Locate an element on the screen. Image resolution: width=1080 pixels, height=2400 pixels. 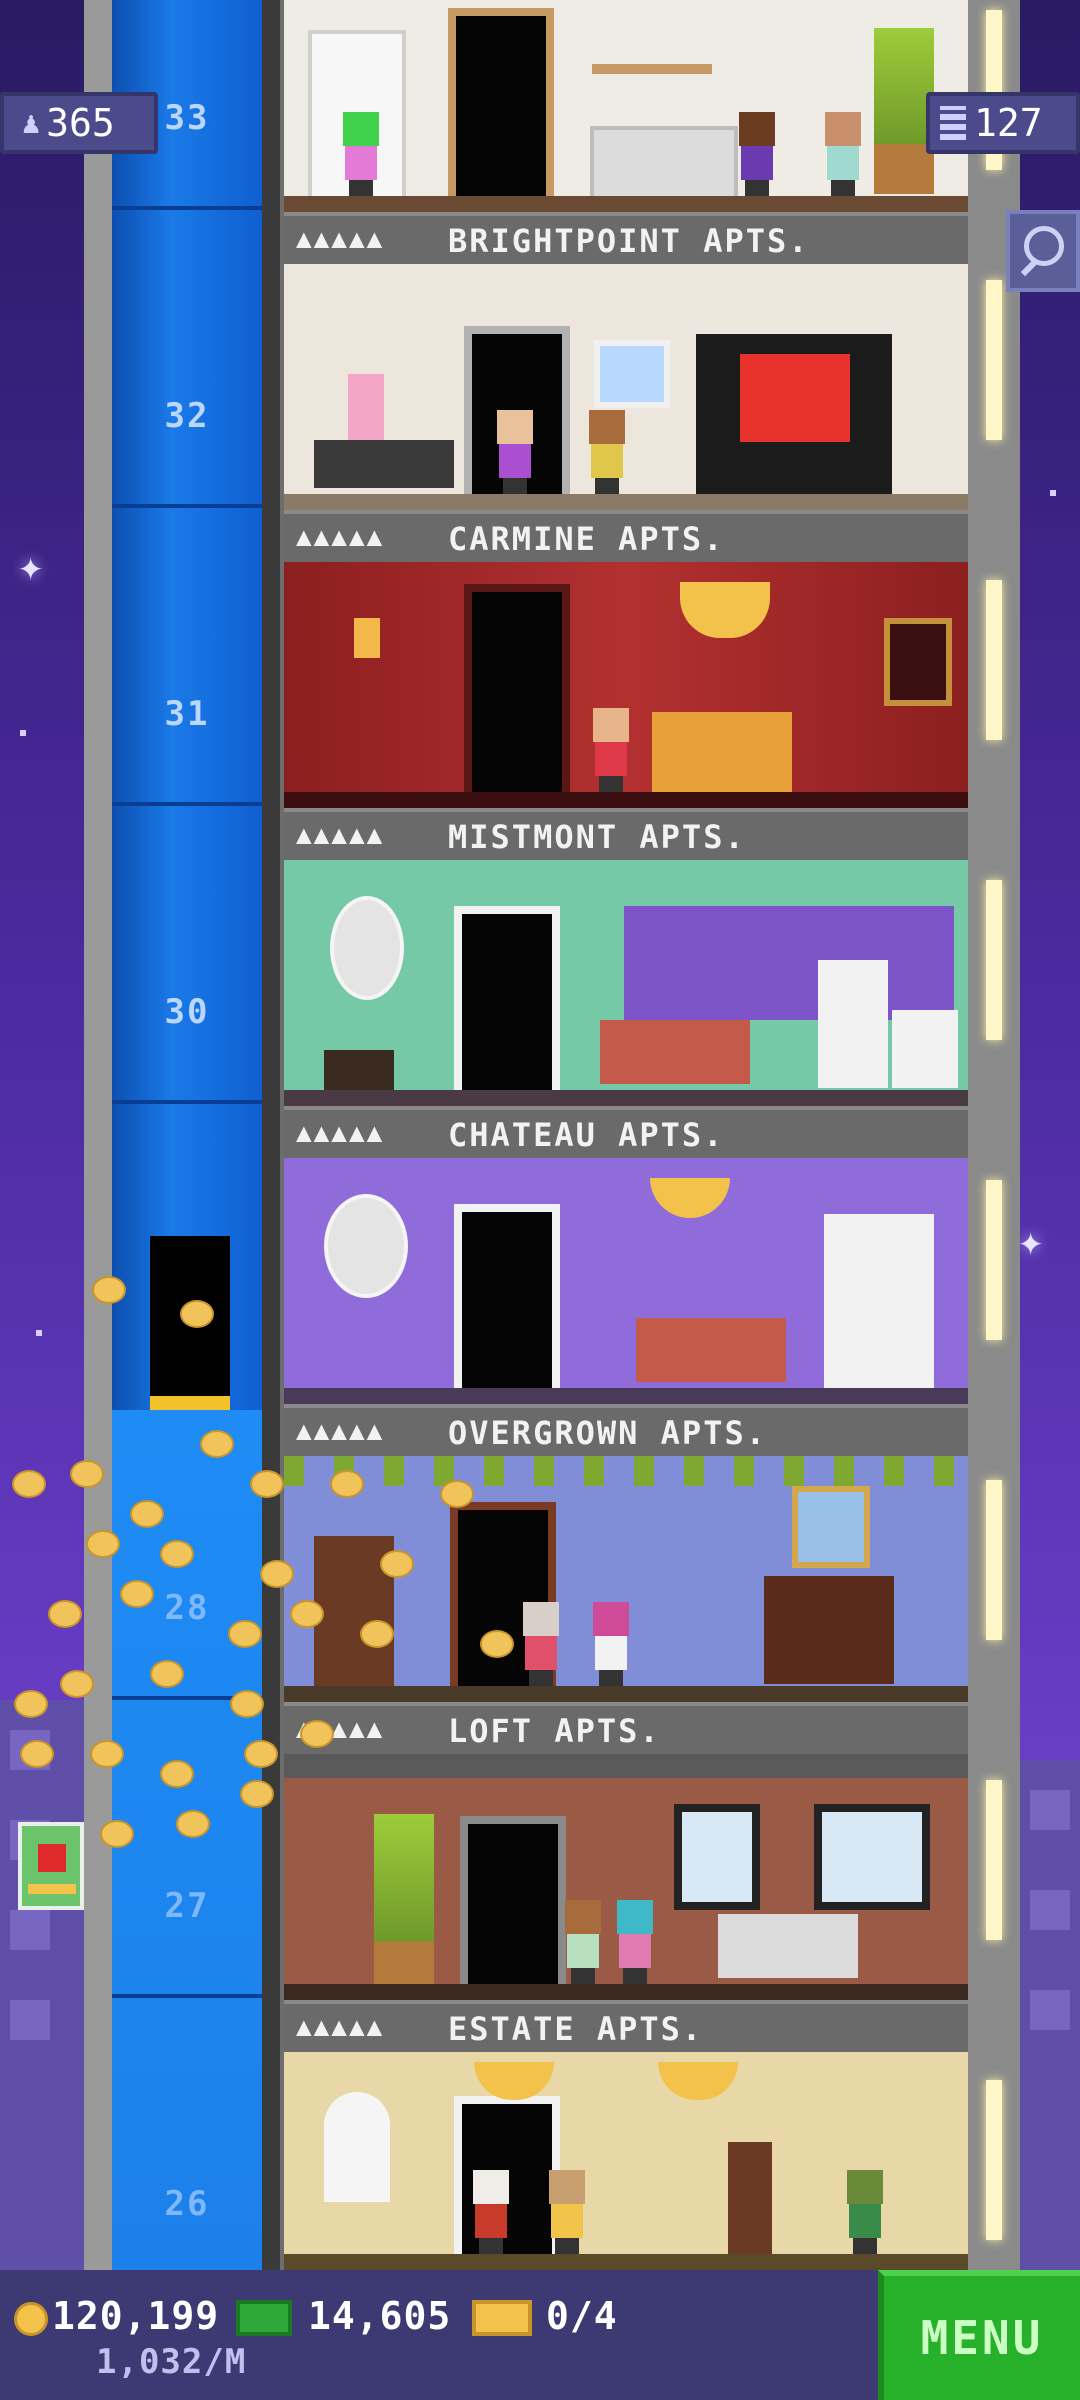
food-icon is located at coordinates (51, 1866).